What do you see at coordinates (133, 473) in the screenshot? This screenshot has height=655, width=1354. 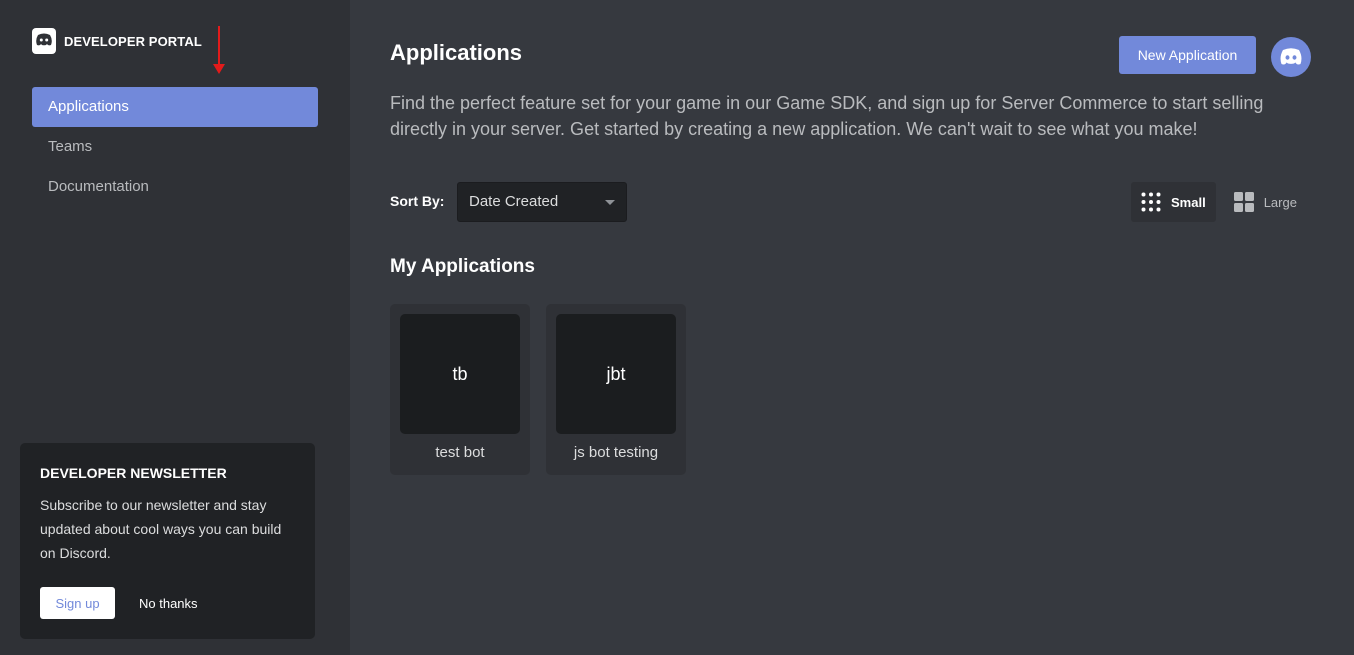 I see `newsletter-title: DEVELOPER NEWSLETTER` at bounding box center [133, 473].